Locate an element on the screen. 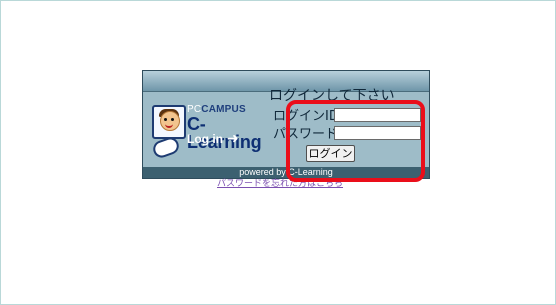 The image size is (556, 305). right-arrow-icon: ➜ is located at coordinates (233, 139).